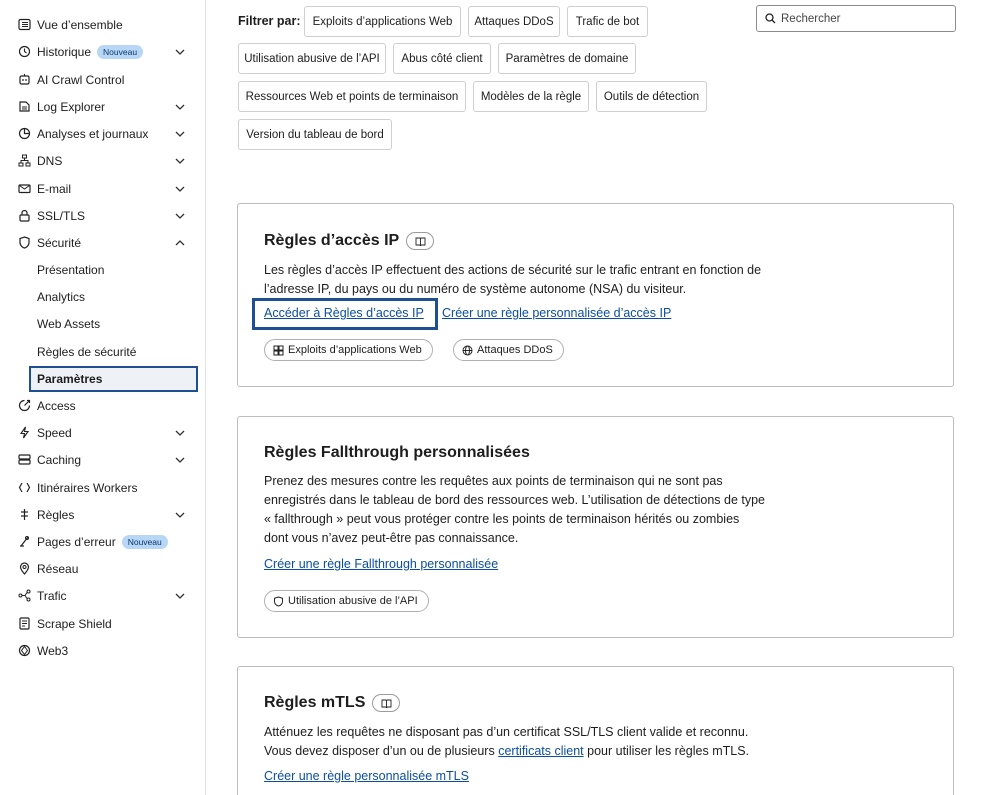 The height and width of the screenshot is (795, 981). I want to click on grid-icon, so click(278, 350).